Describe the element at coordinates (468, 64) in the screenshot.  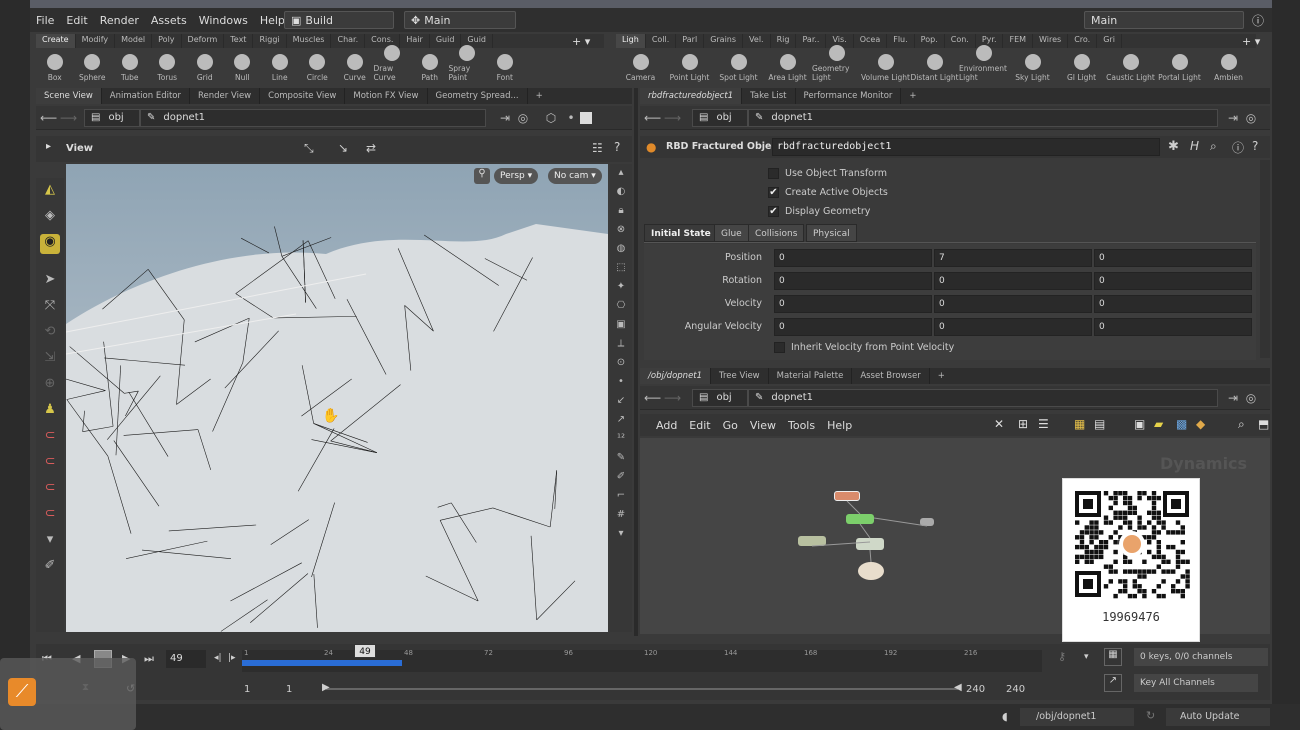
I see `shelf-left-tool-11: Spray Paint` at that location.